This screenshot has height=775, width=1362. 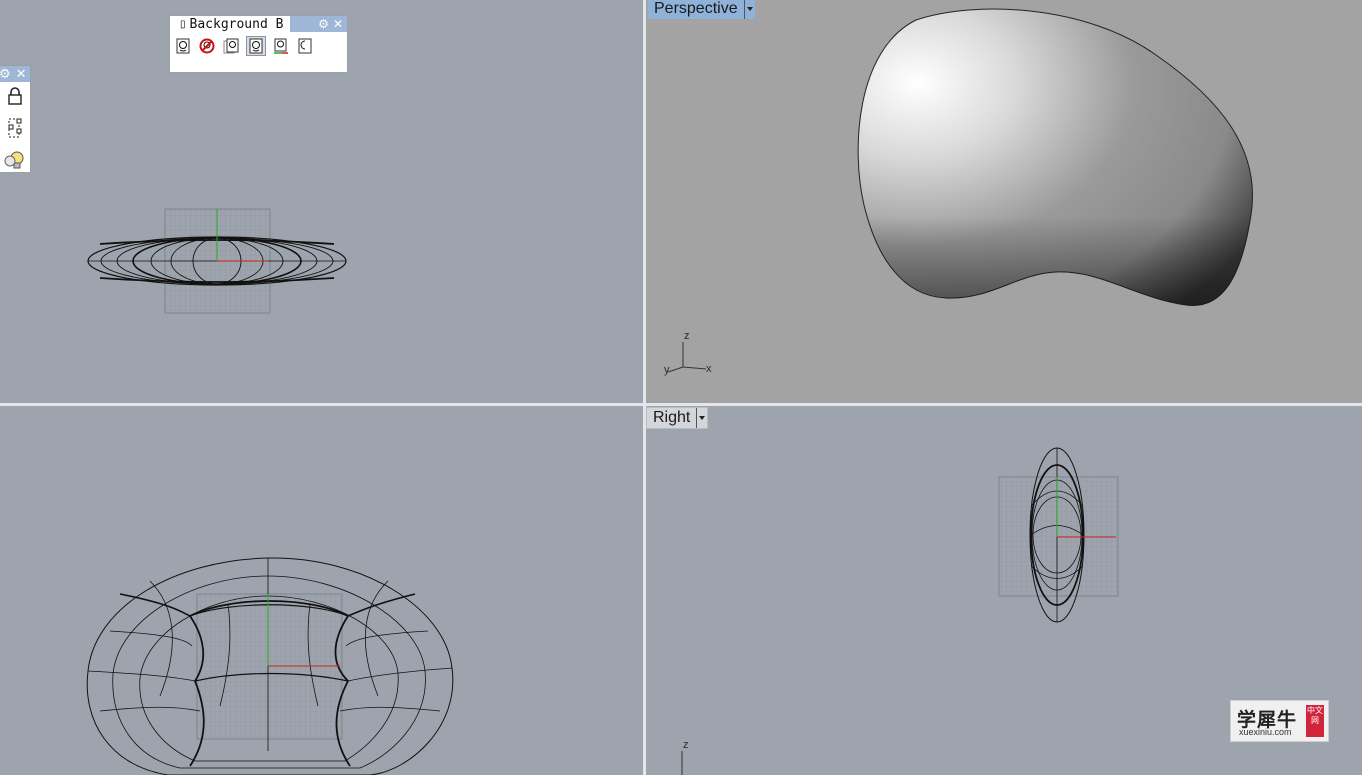 What do you see at coordinates (231, 46) in the screenshot?
I see `face-place-icon` at bounding box center [231, 46].